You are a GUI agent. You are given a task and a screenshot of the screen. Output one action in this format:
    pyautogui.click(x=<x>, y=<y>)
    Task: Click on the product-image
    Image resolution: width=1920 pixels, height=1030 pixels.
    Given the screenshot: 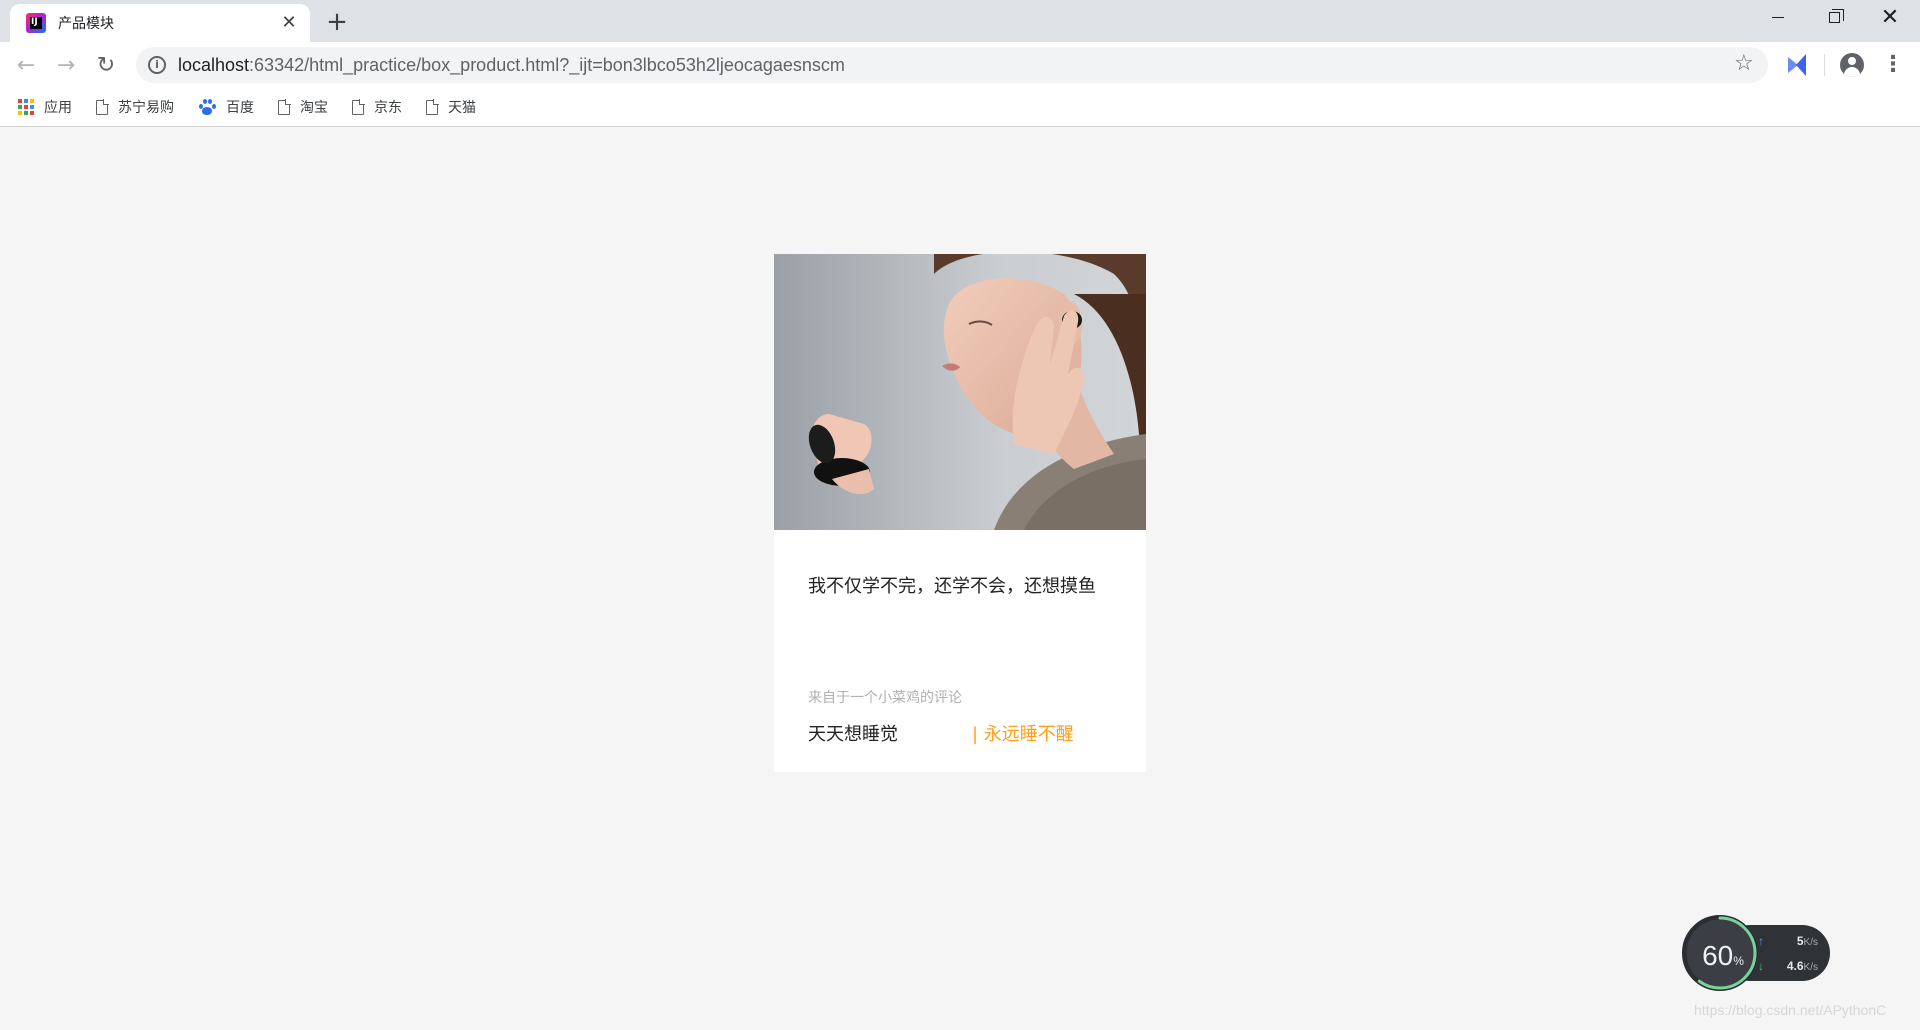 What is the action you would take?
    pyautogui.click(x=960, y=392)
    